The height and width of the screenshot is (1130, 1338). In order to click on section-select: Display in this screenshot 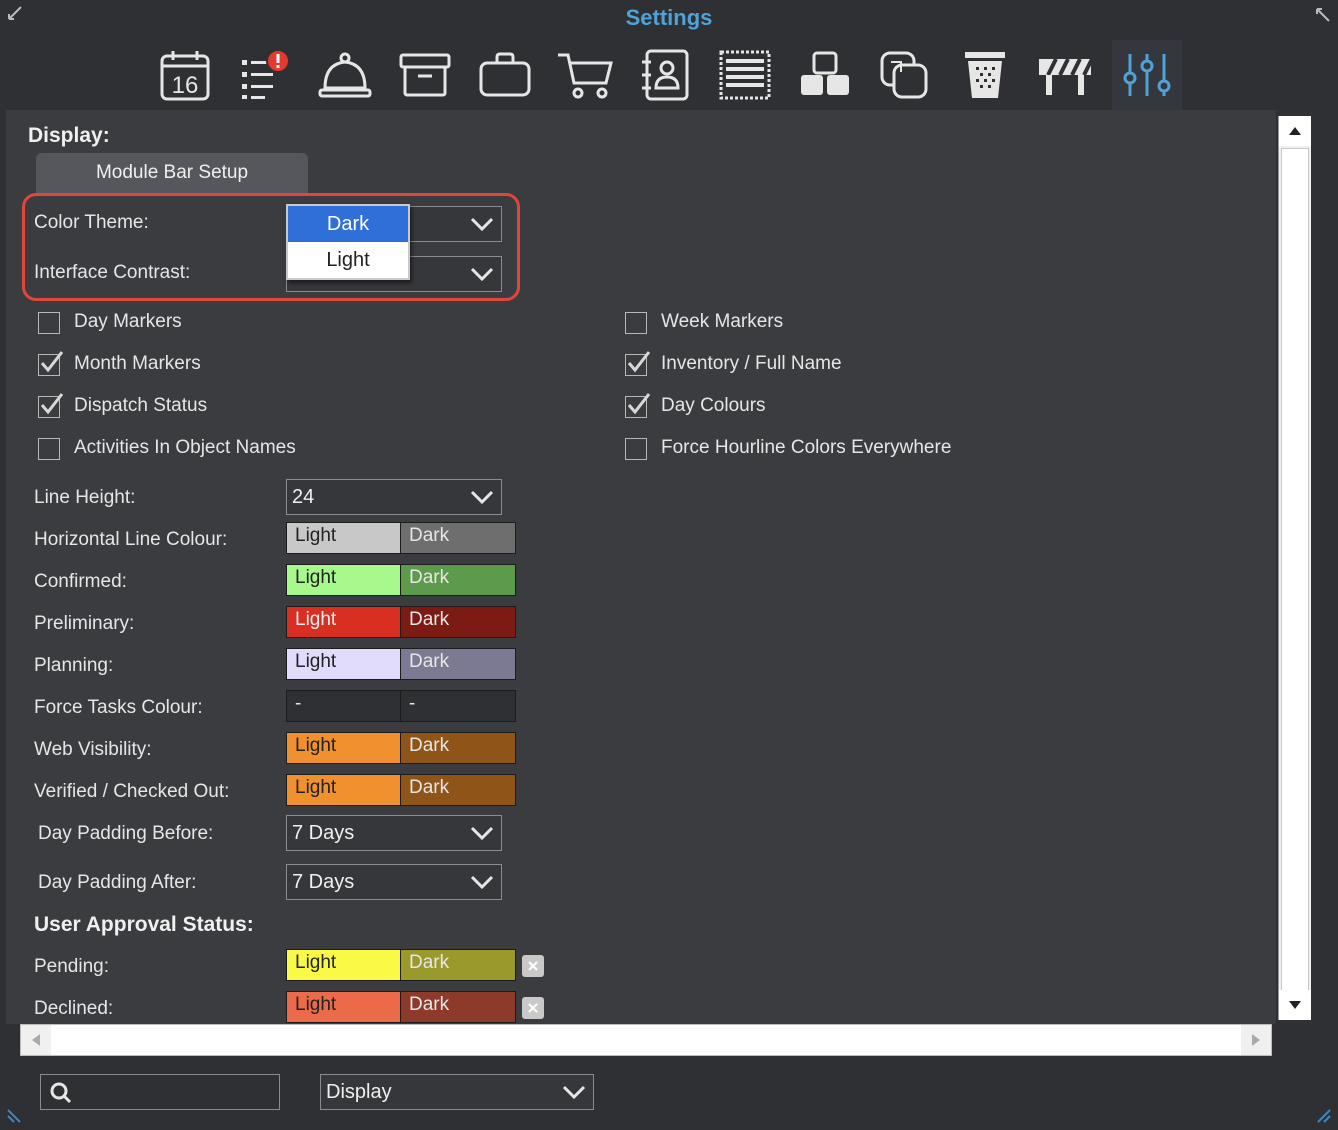, I will do `click(457, 1092)`.